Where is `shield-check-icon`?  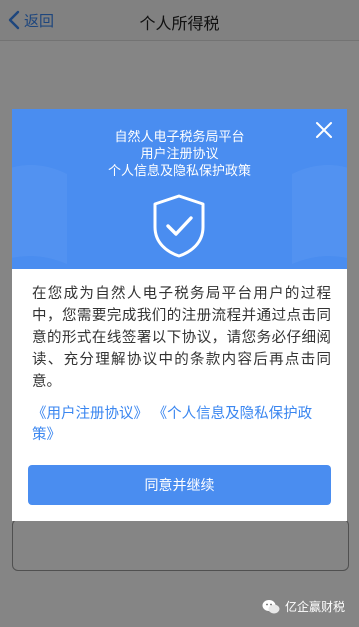
shield-check-icon is located at coordinates (179, 226).